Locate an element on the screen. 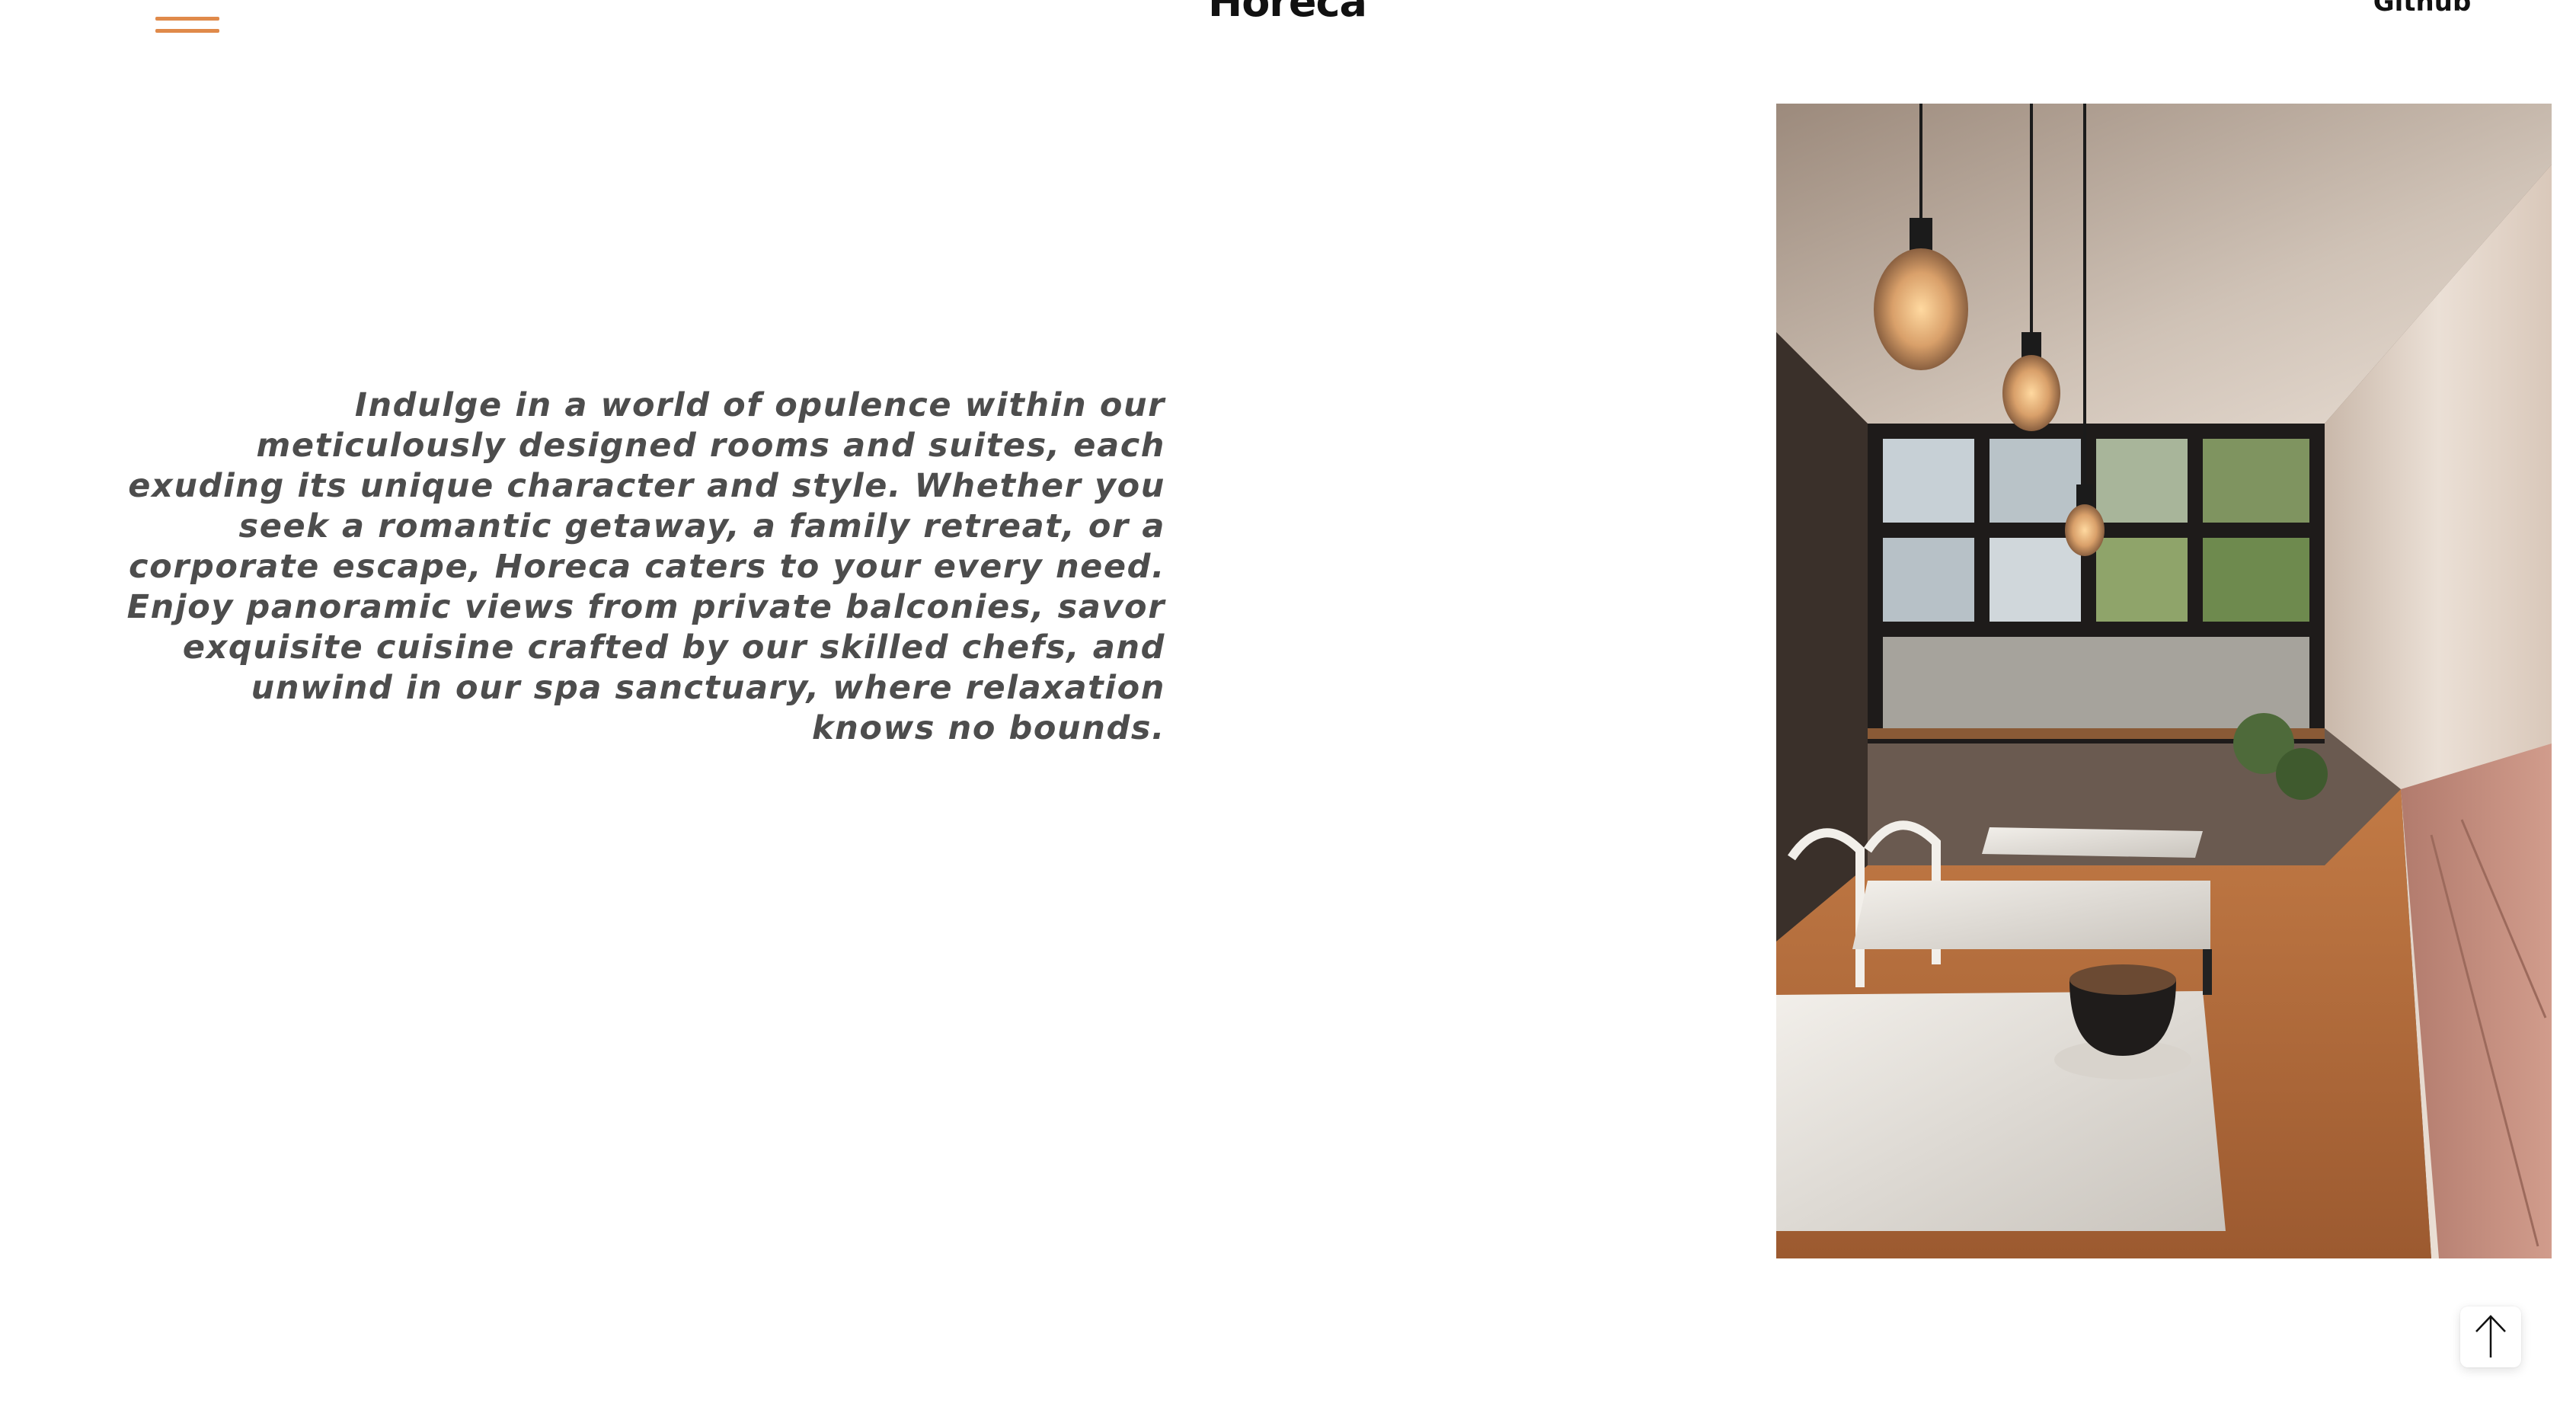  back-to-top-button is located at coordinates (2490, 1336).